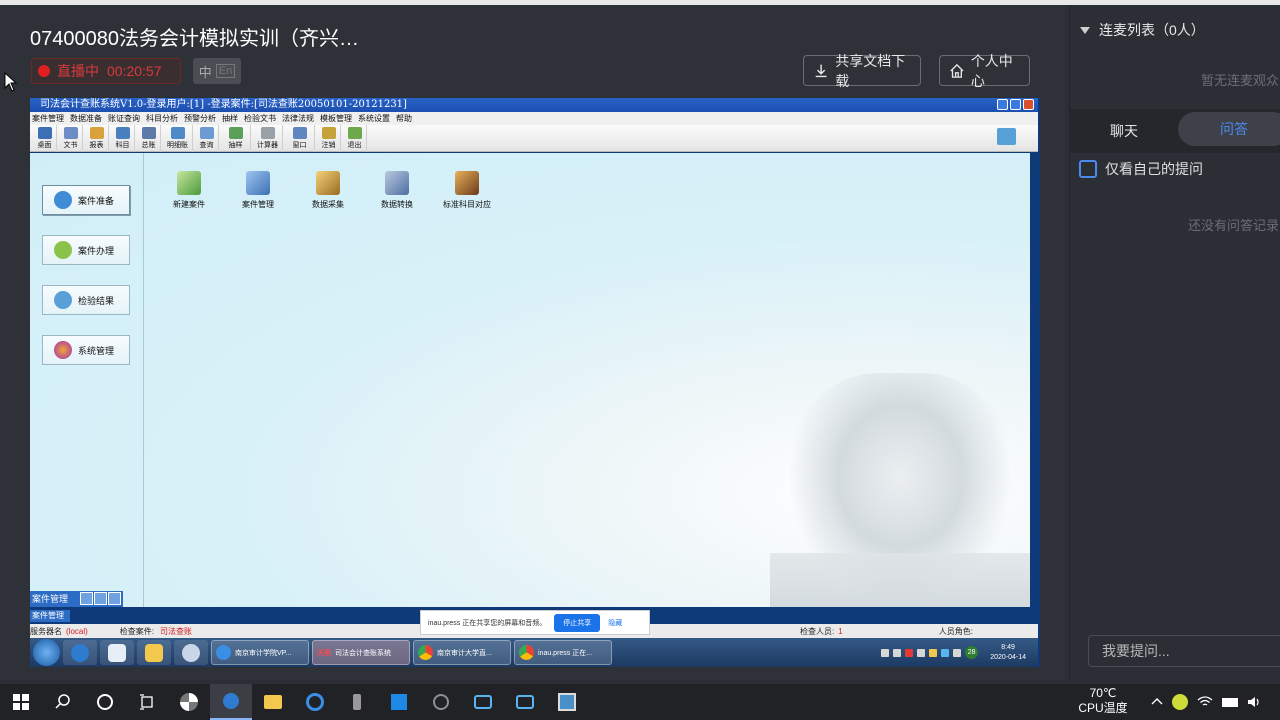 The height and width of the screenshot is (720, 1280). Describe the element at coordinates (329, 138) in the screenshot. I see `toolbar-logout-button: 注销` at that location.